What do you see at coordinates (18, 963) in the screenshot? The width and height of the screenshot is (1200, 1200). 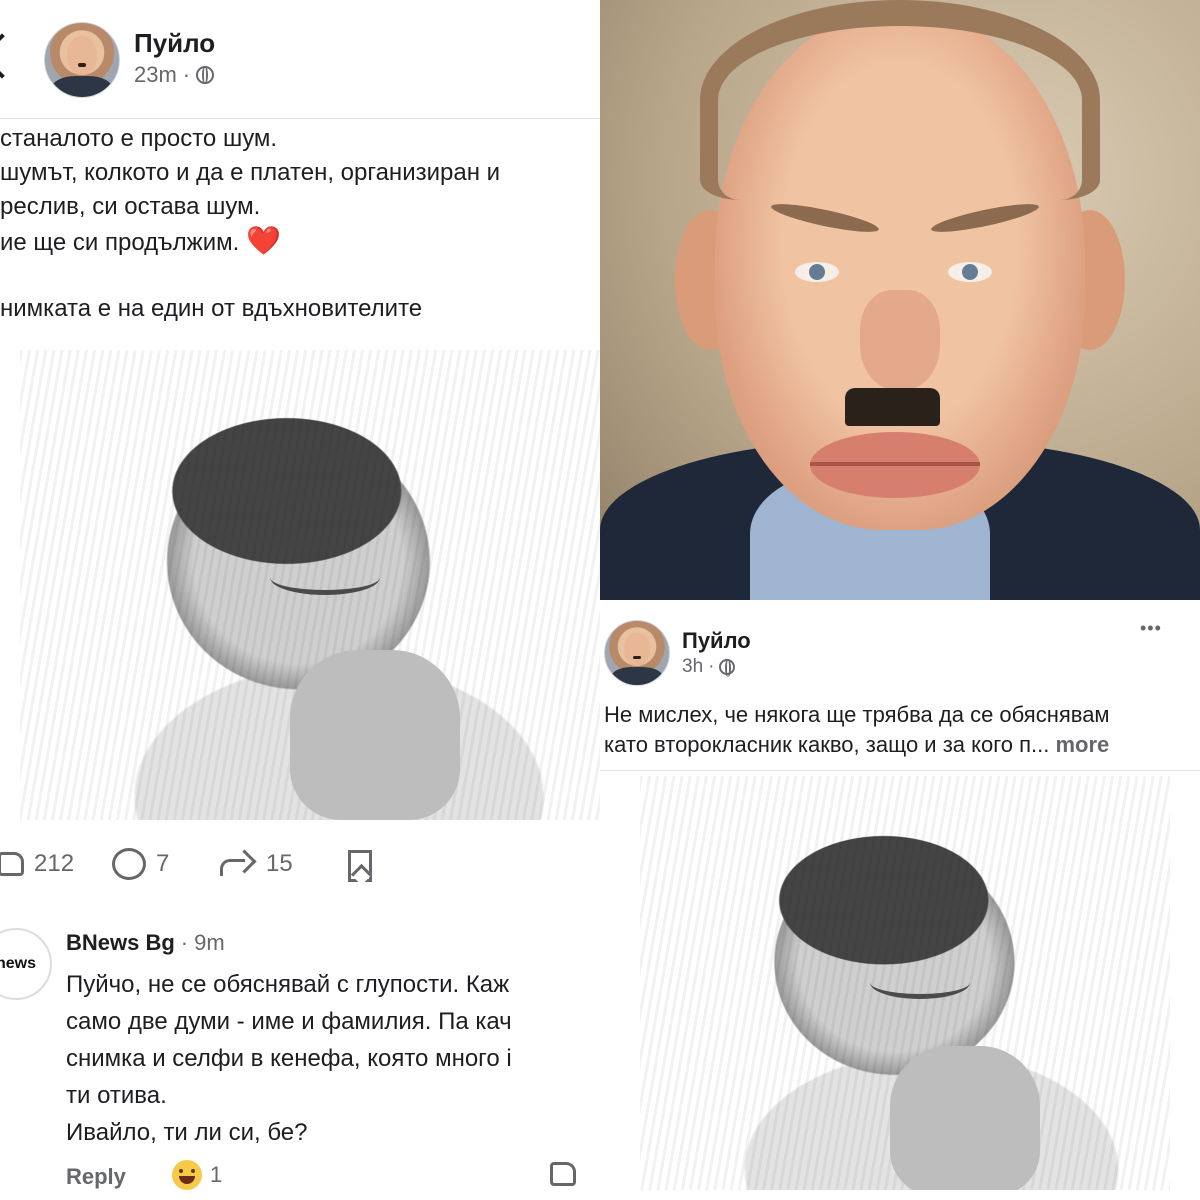 I see `bnews-logo-text: news` at bounding box center [18, 963].